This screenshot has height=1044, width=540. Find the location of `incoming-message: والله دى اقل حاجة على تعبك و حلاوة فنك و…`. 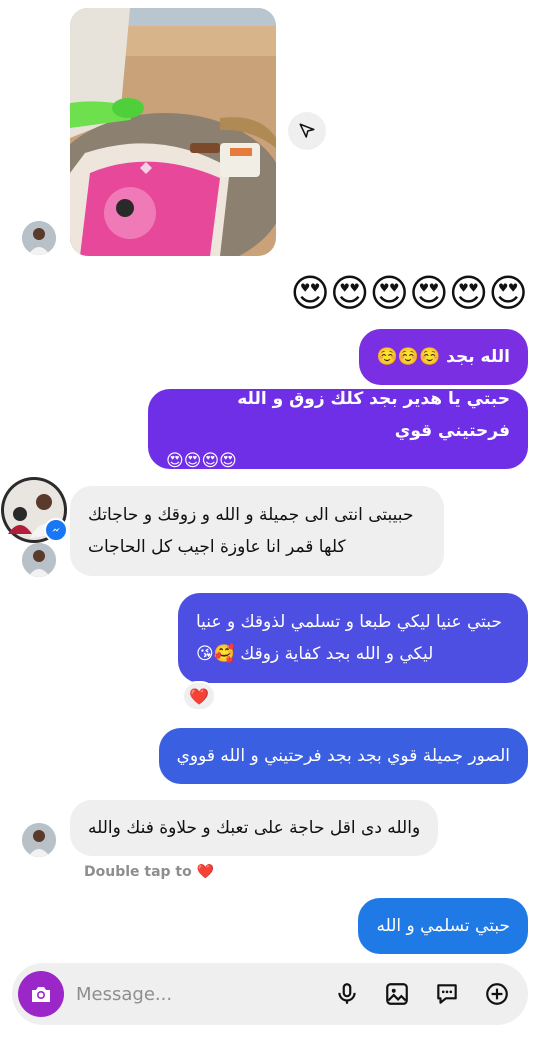

incoming-message: والله دى اقل حاجة على تعبك و حلاوة فنك و… is located at coordinates (254, 828).